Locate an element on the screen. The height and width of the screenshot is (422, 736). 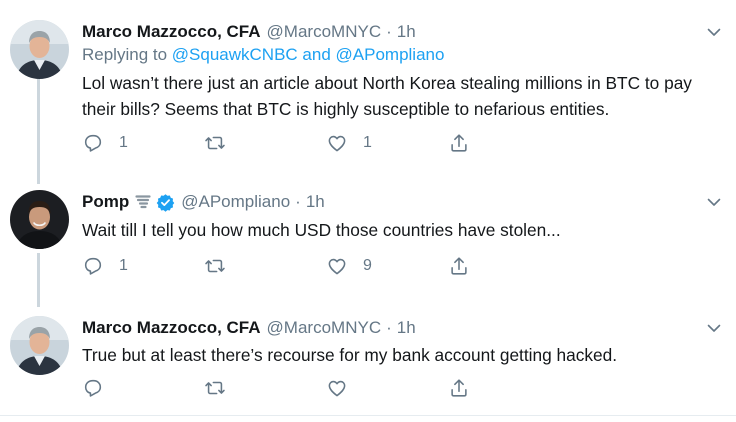
tornado-emoji-icon is located at coordinates (143, 202).